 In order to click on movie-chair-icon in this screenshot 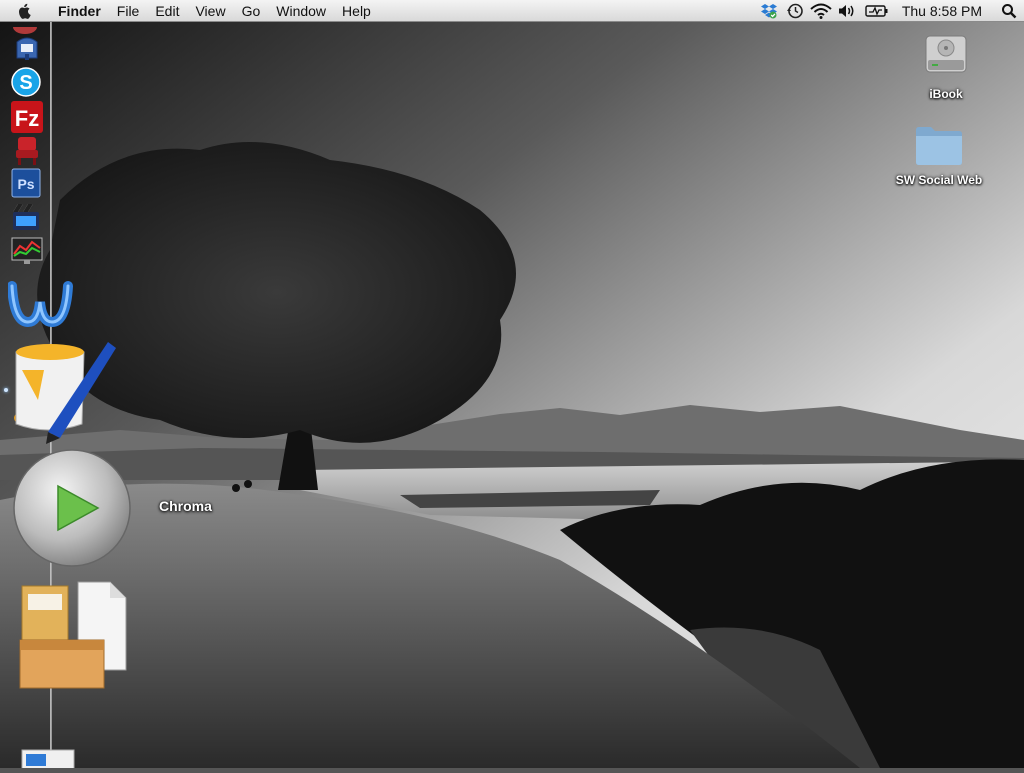, I will do `click(27, 152)`.